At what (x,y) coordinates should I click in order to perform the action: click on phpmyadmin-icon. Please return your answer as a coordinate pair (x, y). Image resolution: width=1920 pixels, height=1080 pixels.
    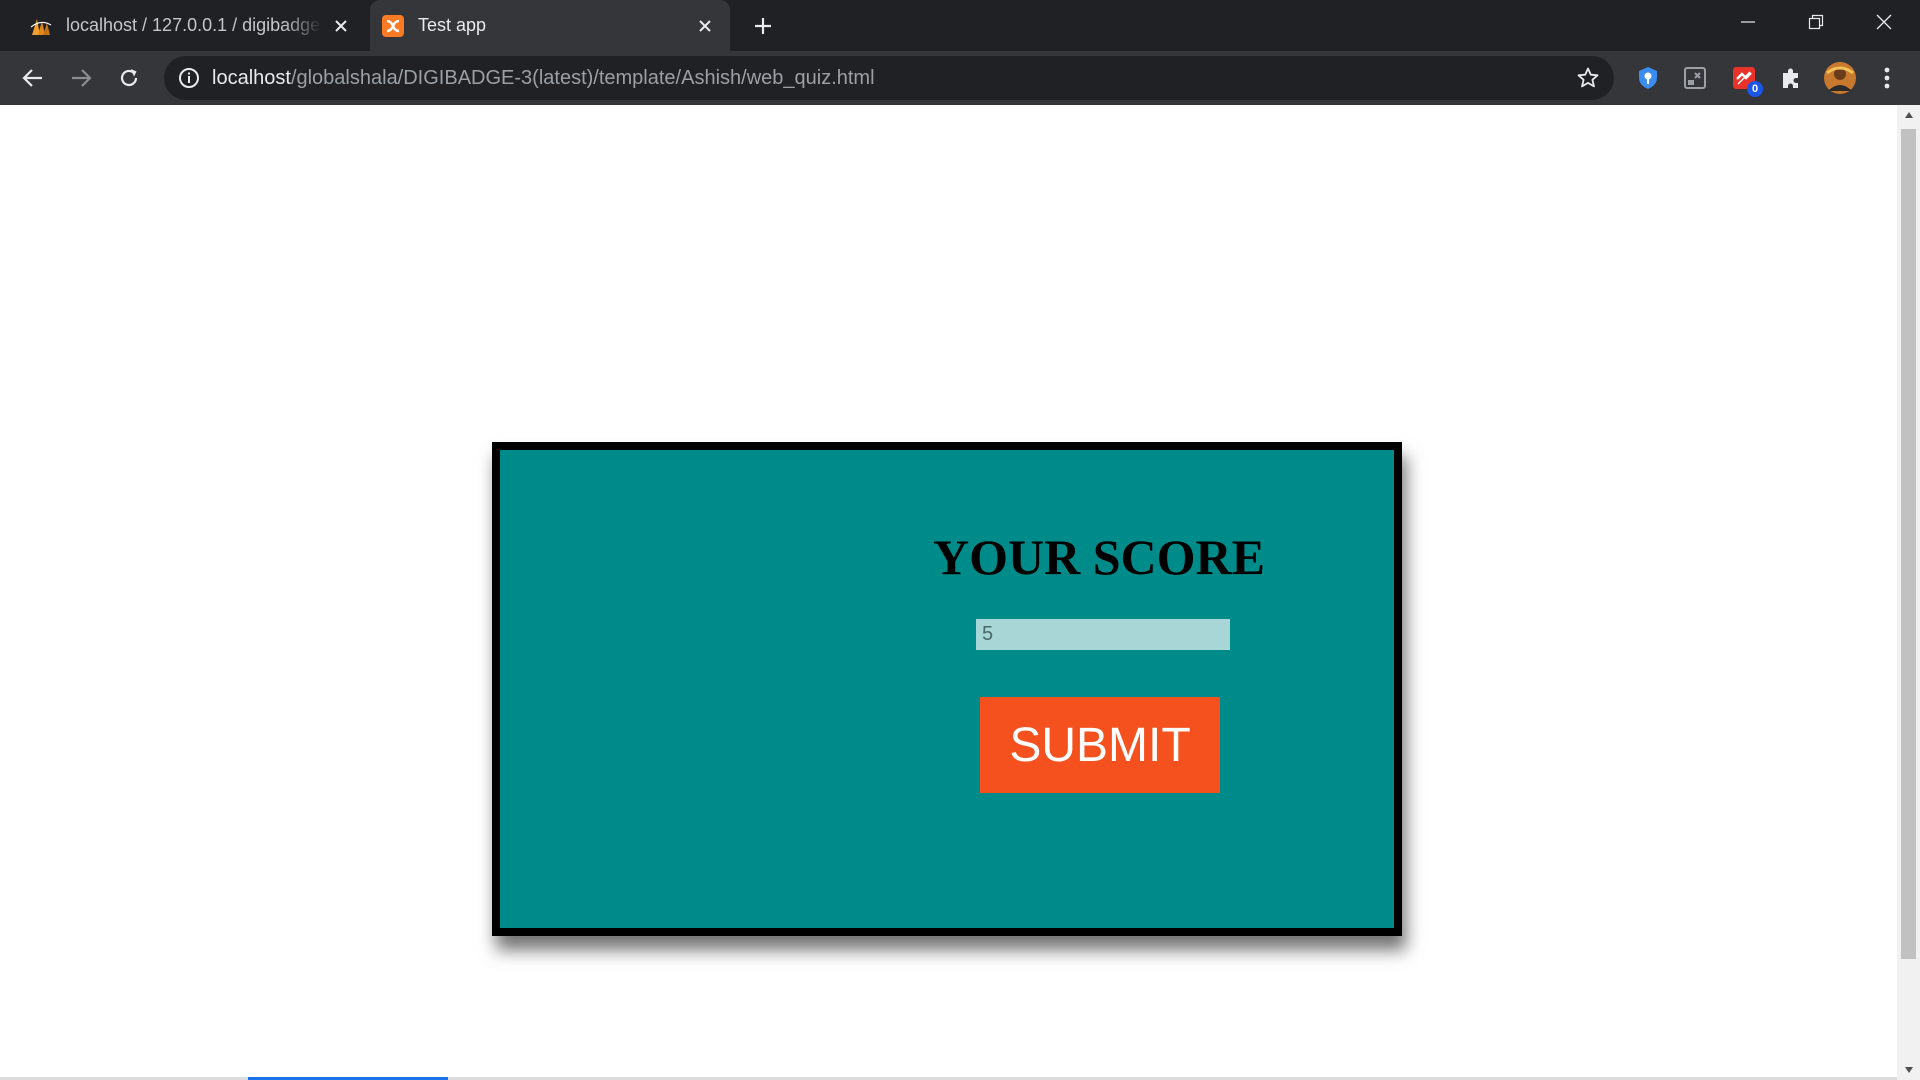
    Looking at the image, I should click on (41, 26).